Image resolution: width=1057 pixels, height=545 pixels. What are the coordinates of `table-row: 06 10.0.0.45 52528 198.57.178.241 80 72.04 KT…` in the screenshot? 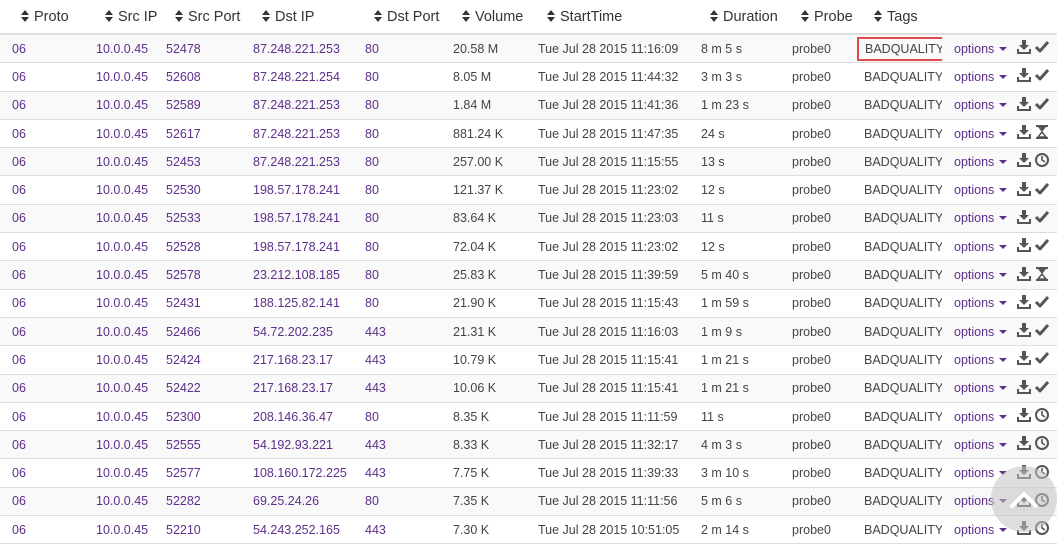 It's located at (528, 247).